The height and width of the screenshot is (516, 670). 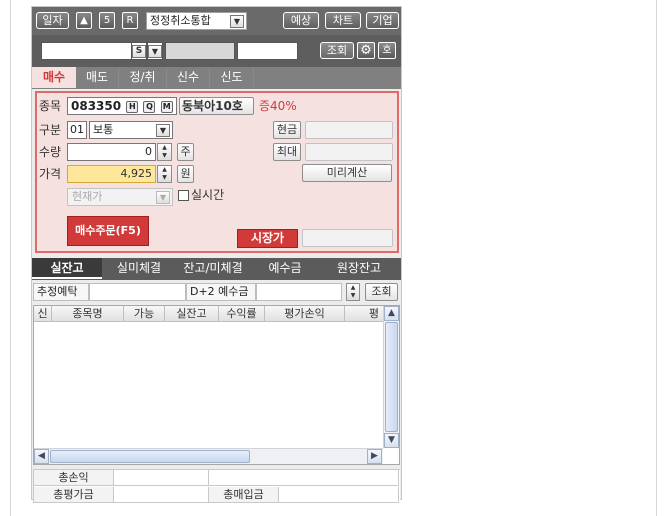 I want to click on up-arrow-icon: ▲, so click(x=84, y=20).